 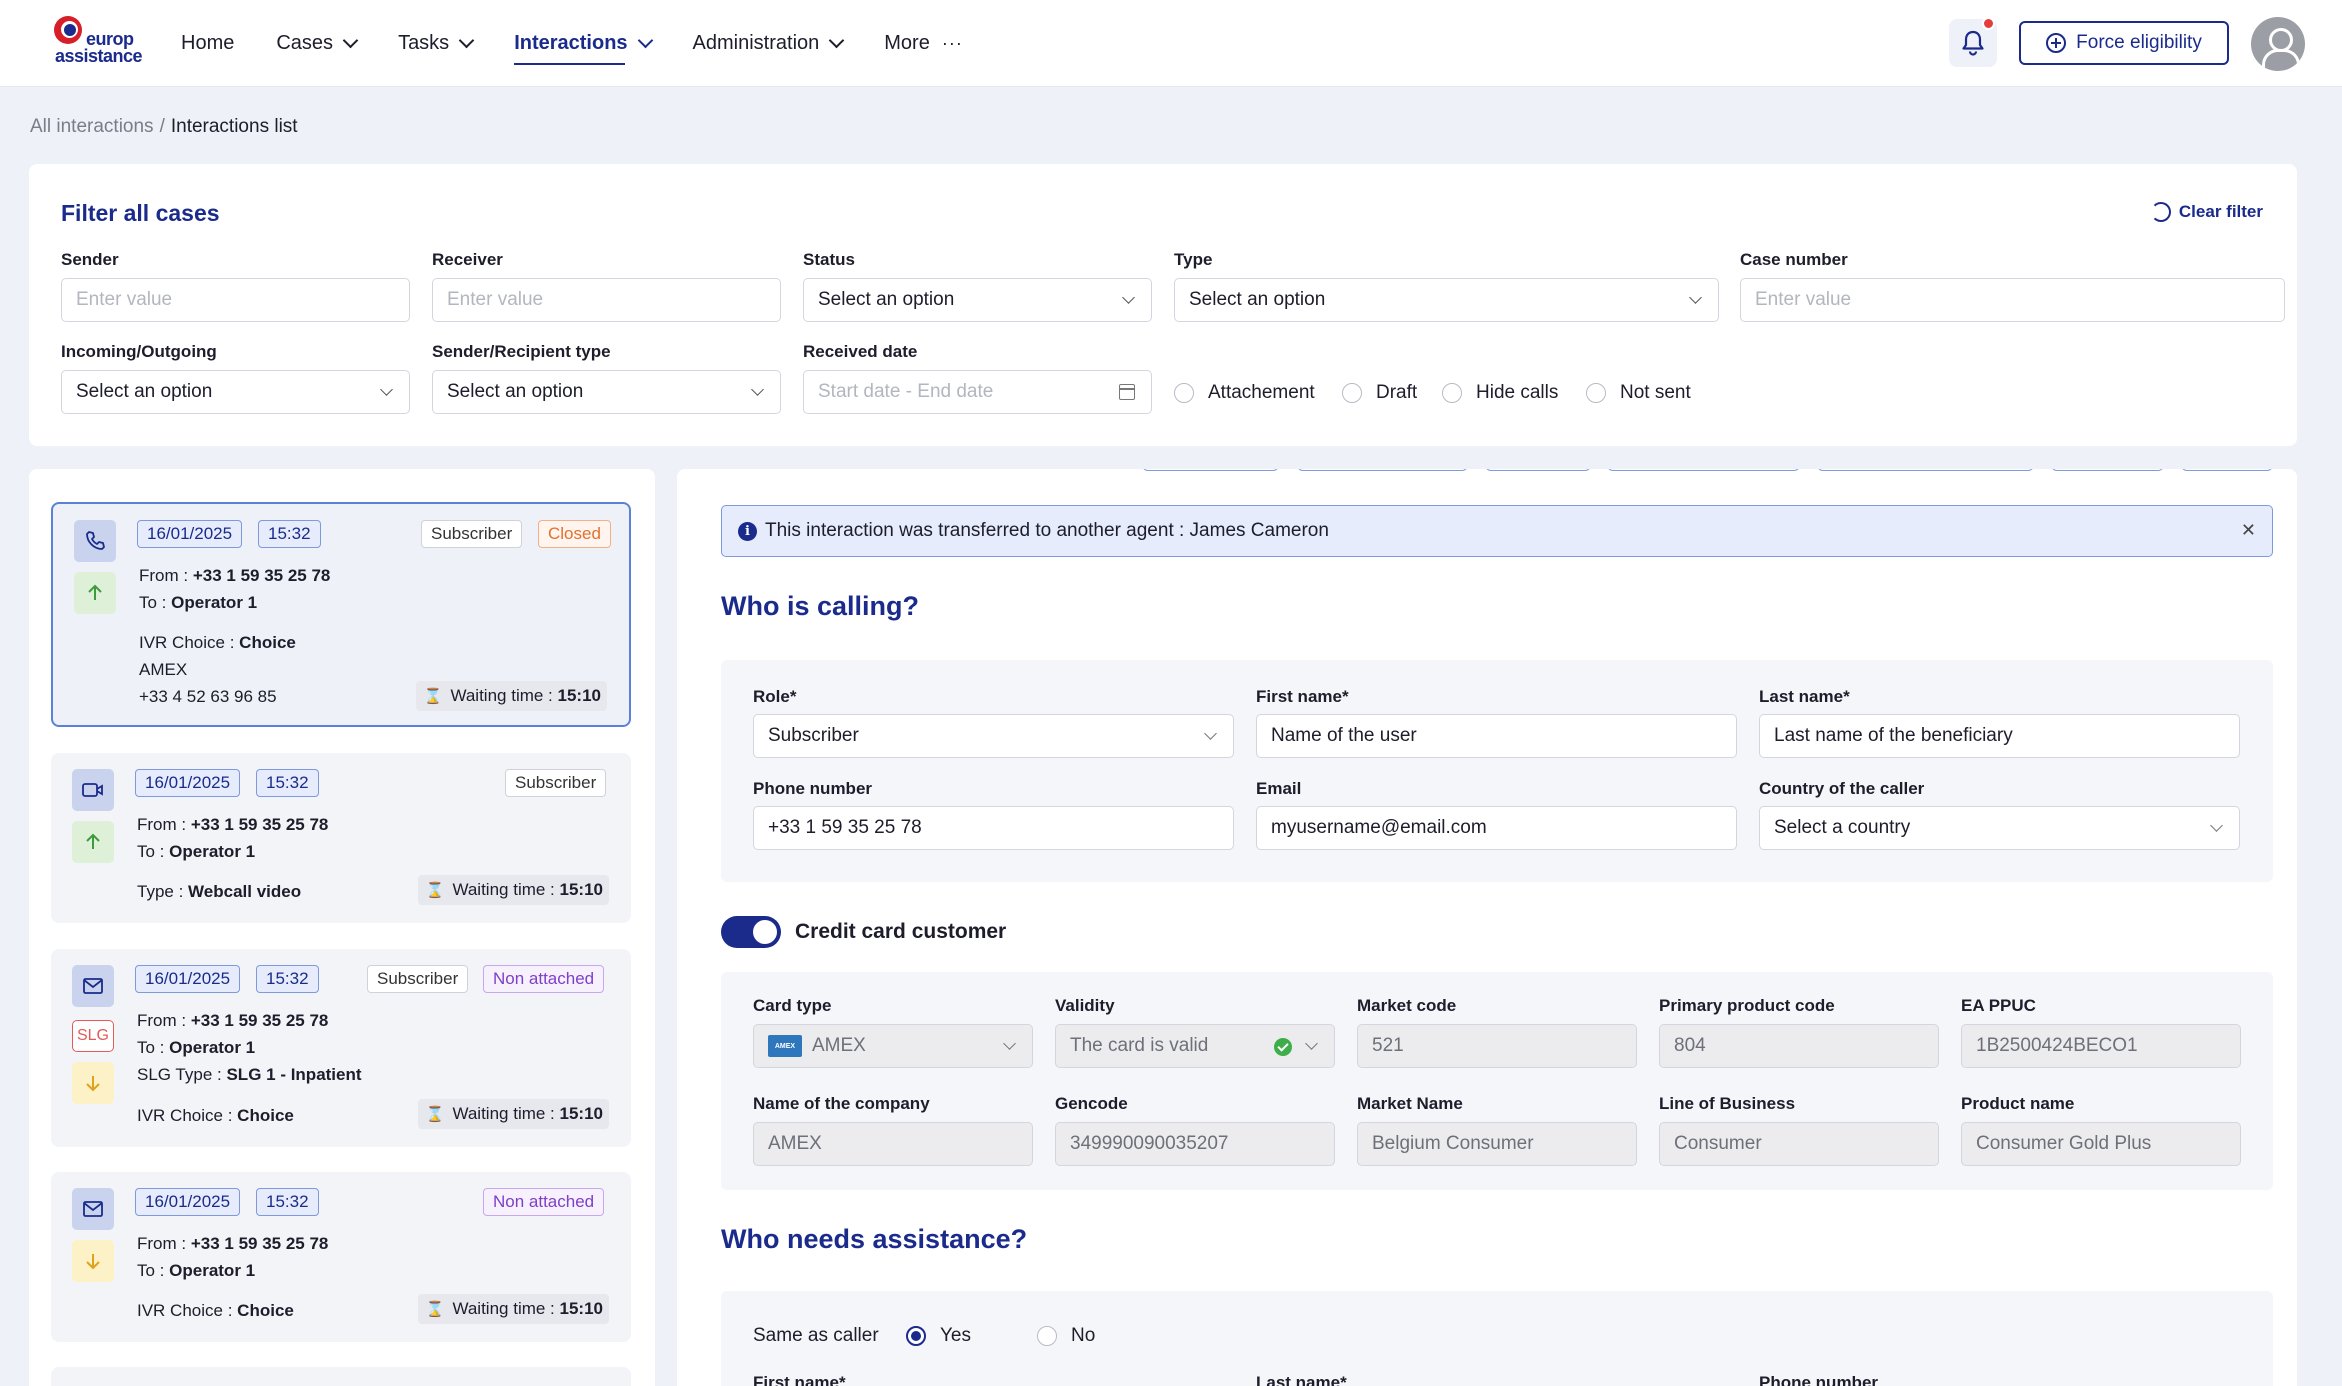 I want to click on first-name-input: Name of the user, so click(x=1496, y=736).